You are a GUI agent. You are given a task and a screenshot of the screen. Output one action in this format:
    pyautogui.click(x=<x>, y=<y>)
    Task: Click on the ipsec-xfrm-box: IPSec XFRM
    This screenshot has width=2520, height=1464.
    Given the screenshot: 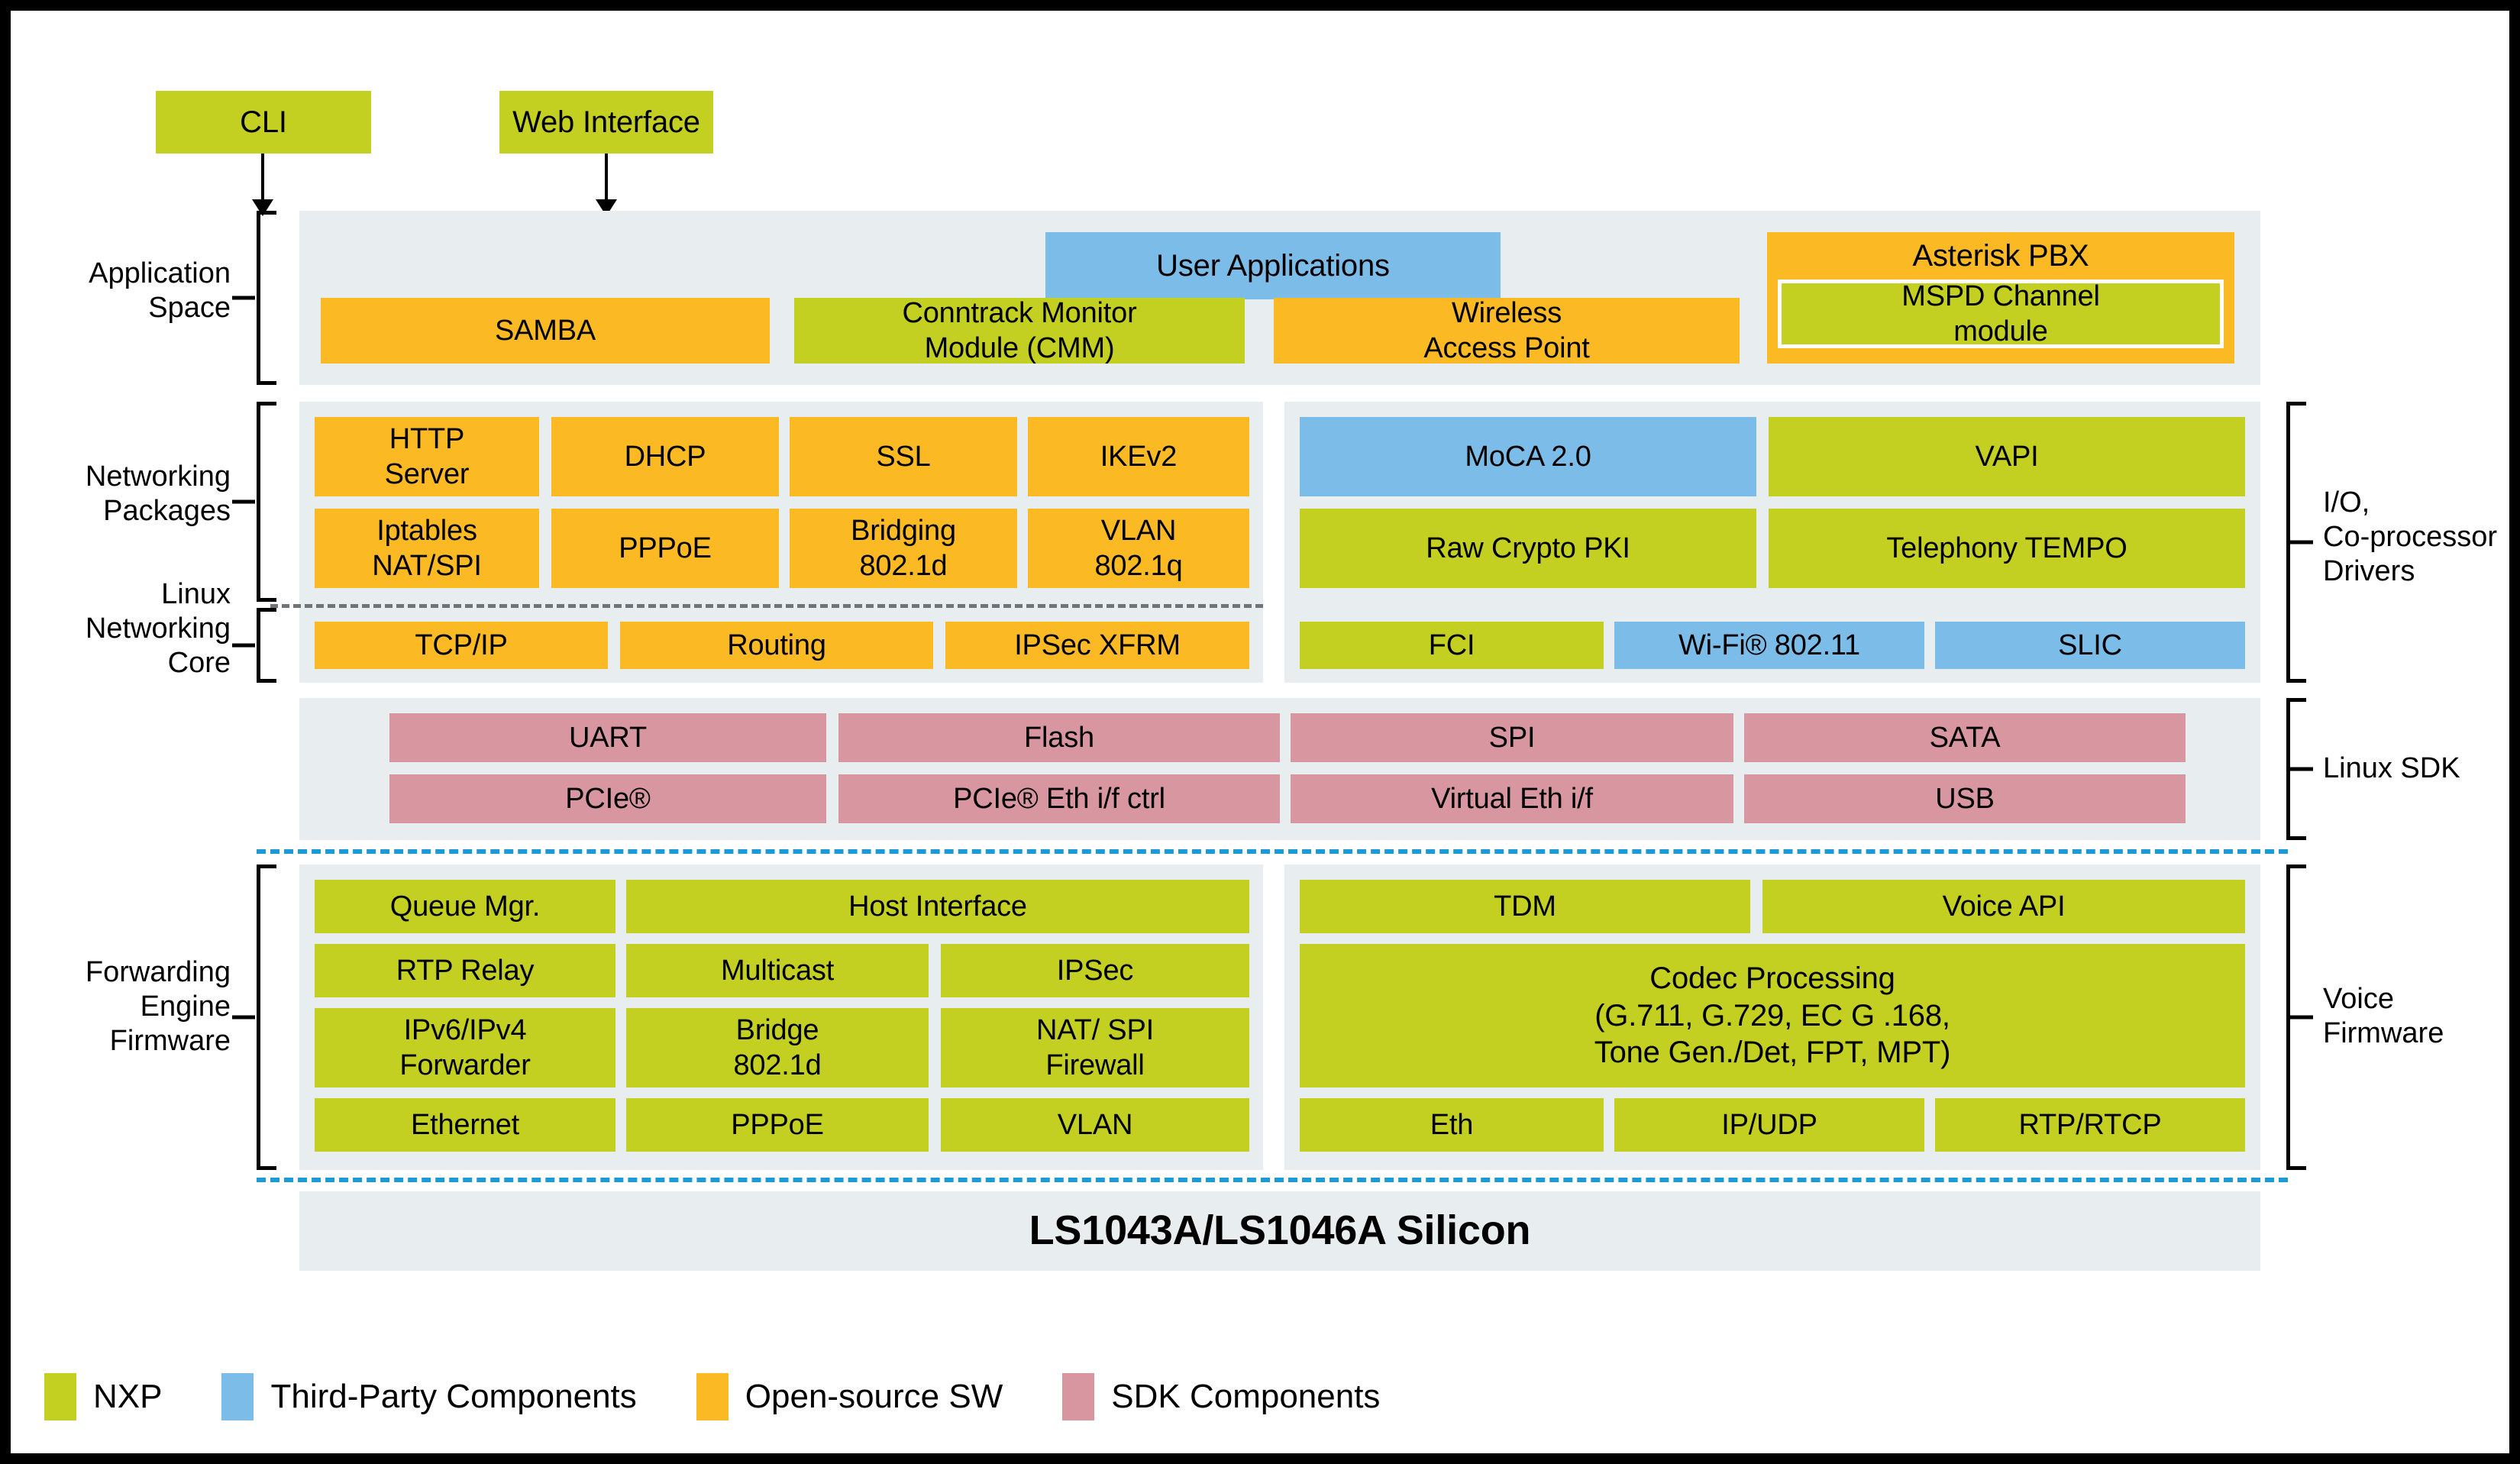 What is the action you would take?
    pyautogui.click(x=1097, y=645)
    